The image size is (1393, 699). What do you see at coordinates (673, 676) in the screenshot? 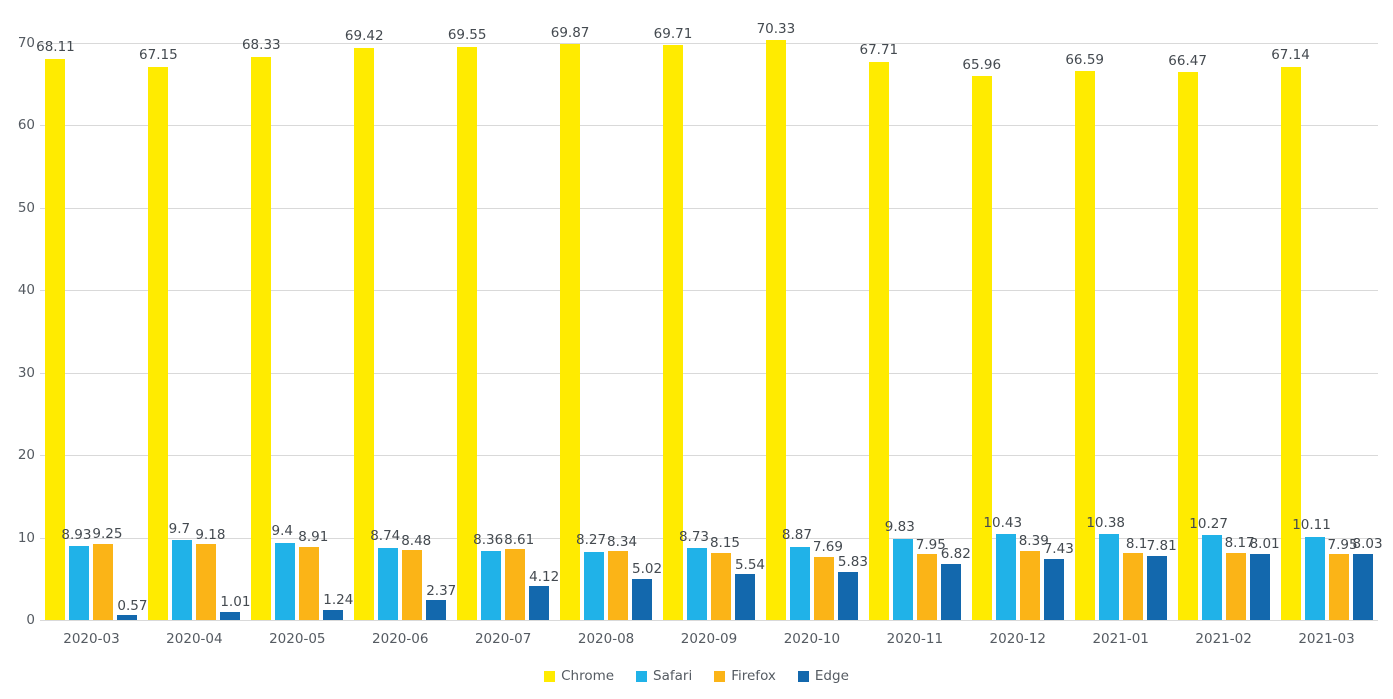
I see `legend-item-label: Safari` at bounding box center [673, 676].